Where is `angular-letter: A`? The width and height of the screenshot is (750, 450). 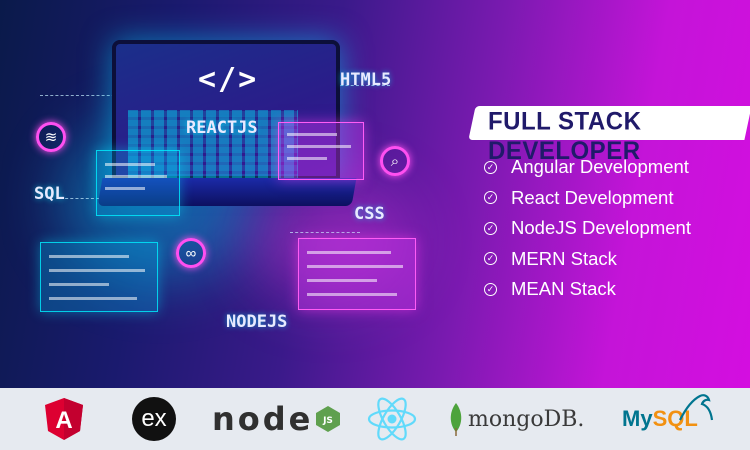
angular-letter: A is located at coordinates (63, 420).